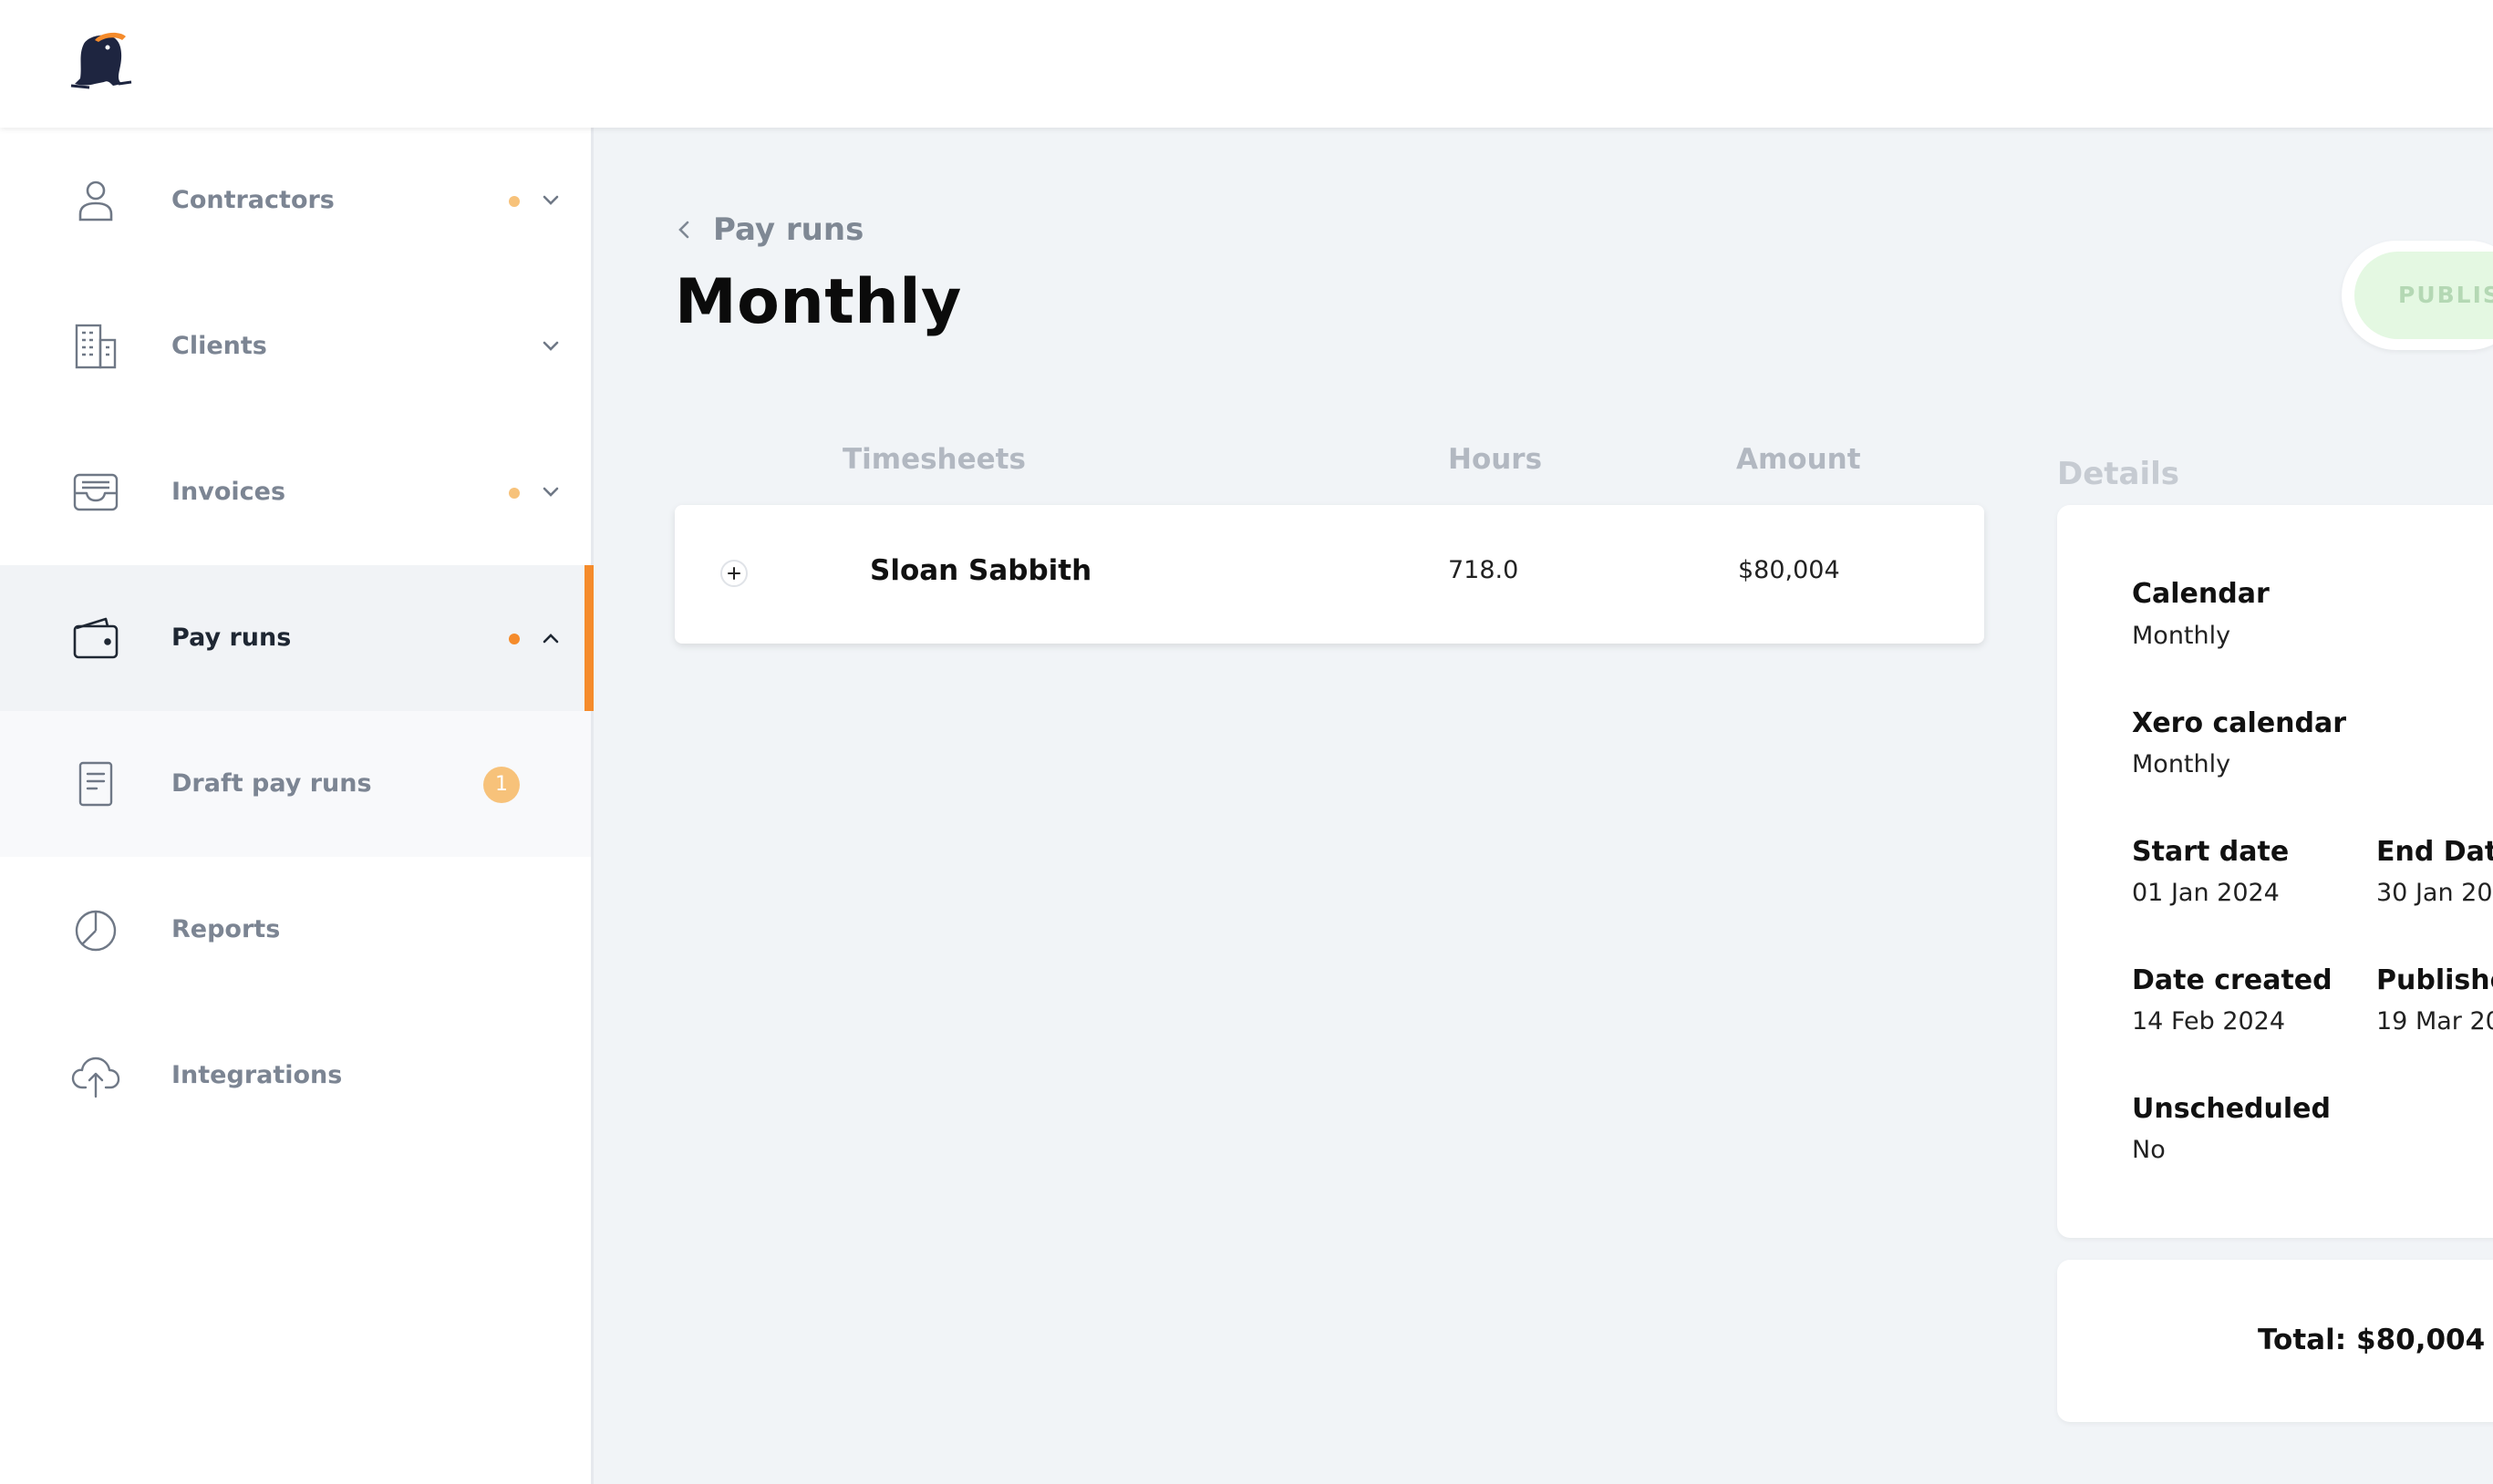 The image size is (2493, 1484). What do you see at coordinates (257, 1075) in the screenshot?
I see `sidebar-item-label: Integrations` at bounding box center [257, 1075].